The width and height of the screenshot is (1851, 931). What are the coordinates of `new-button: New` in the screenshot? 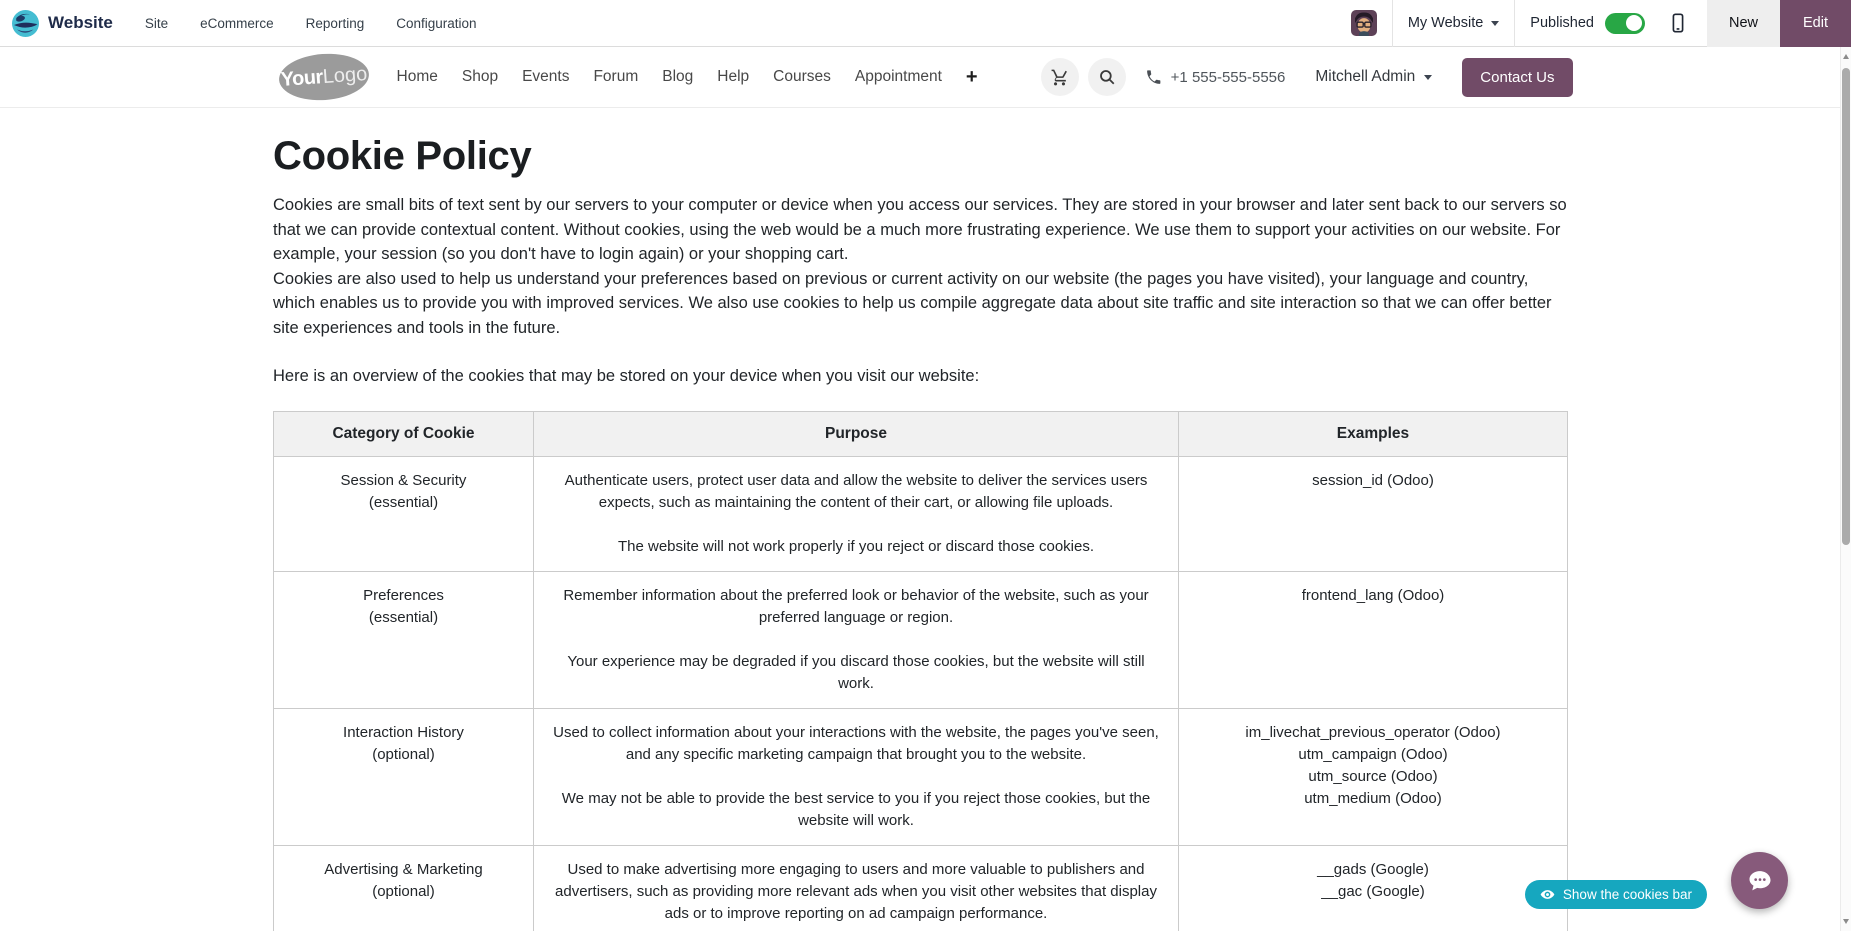 It's located at (1743, 23).